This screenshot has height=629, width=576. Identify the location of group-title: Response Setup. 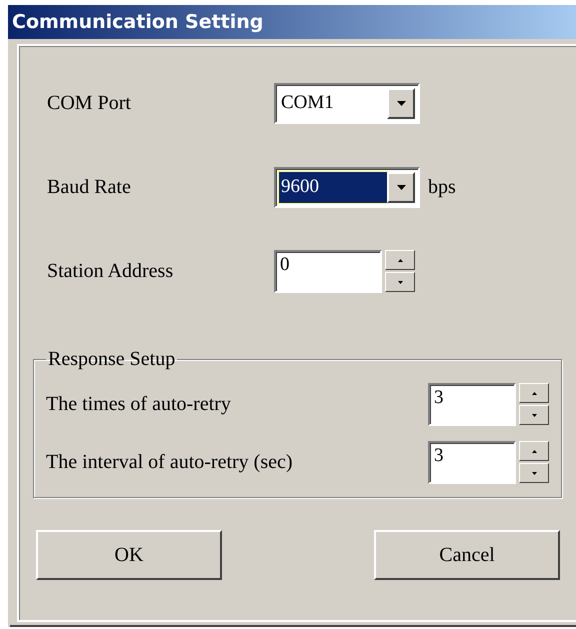
(111, 359).